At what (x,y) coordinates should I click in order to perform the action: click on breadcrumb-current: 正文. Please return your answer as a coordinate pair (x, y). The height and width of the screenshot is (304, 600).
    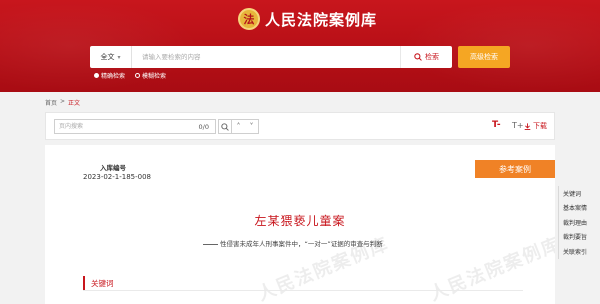
    Looking at the image, I should click on (74, 103).